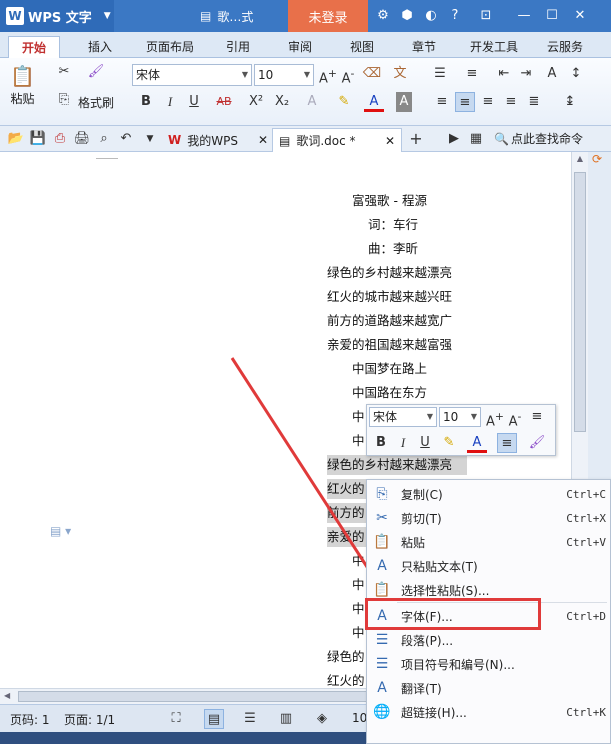 The width and height of the screenshot is (611, 744). I want to click on print-preview-icon: ⌕, so click(104, 139).